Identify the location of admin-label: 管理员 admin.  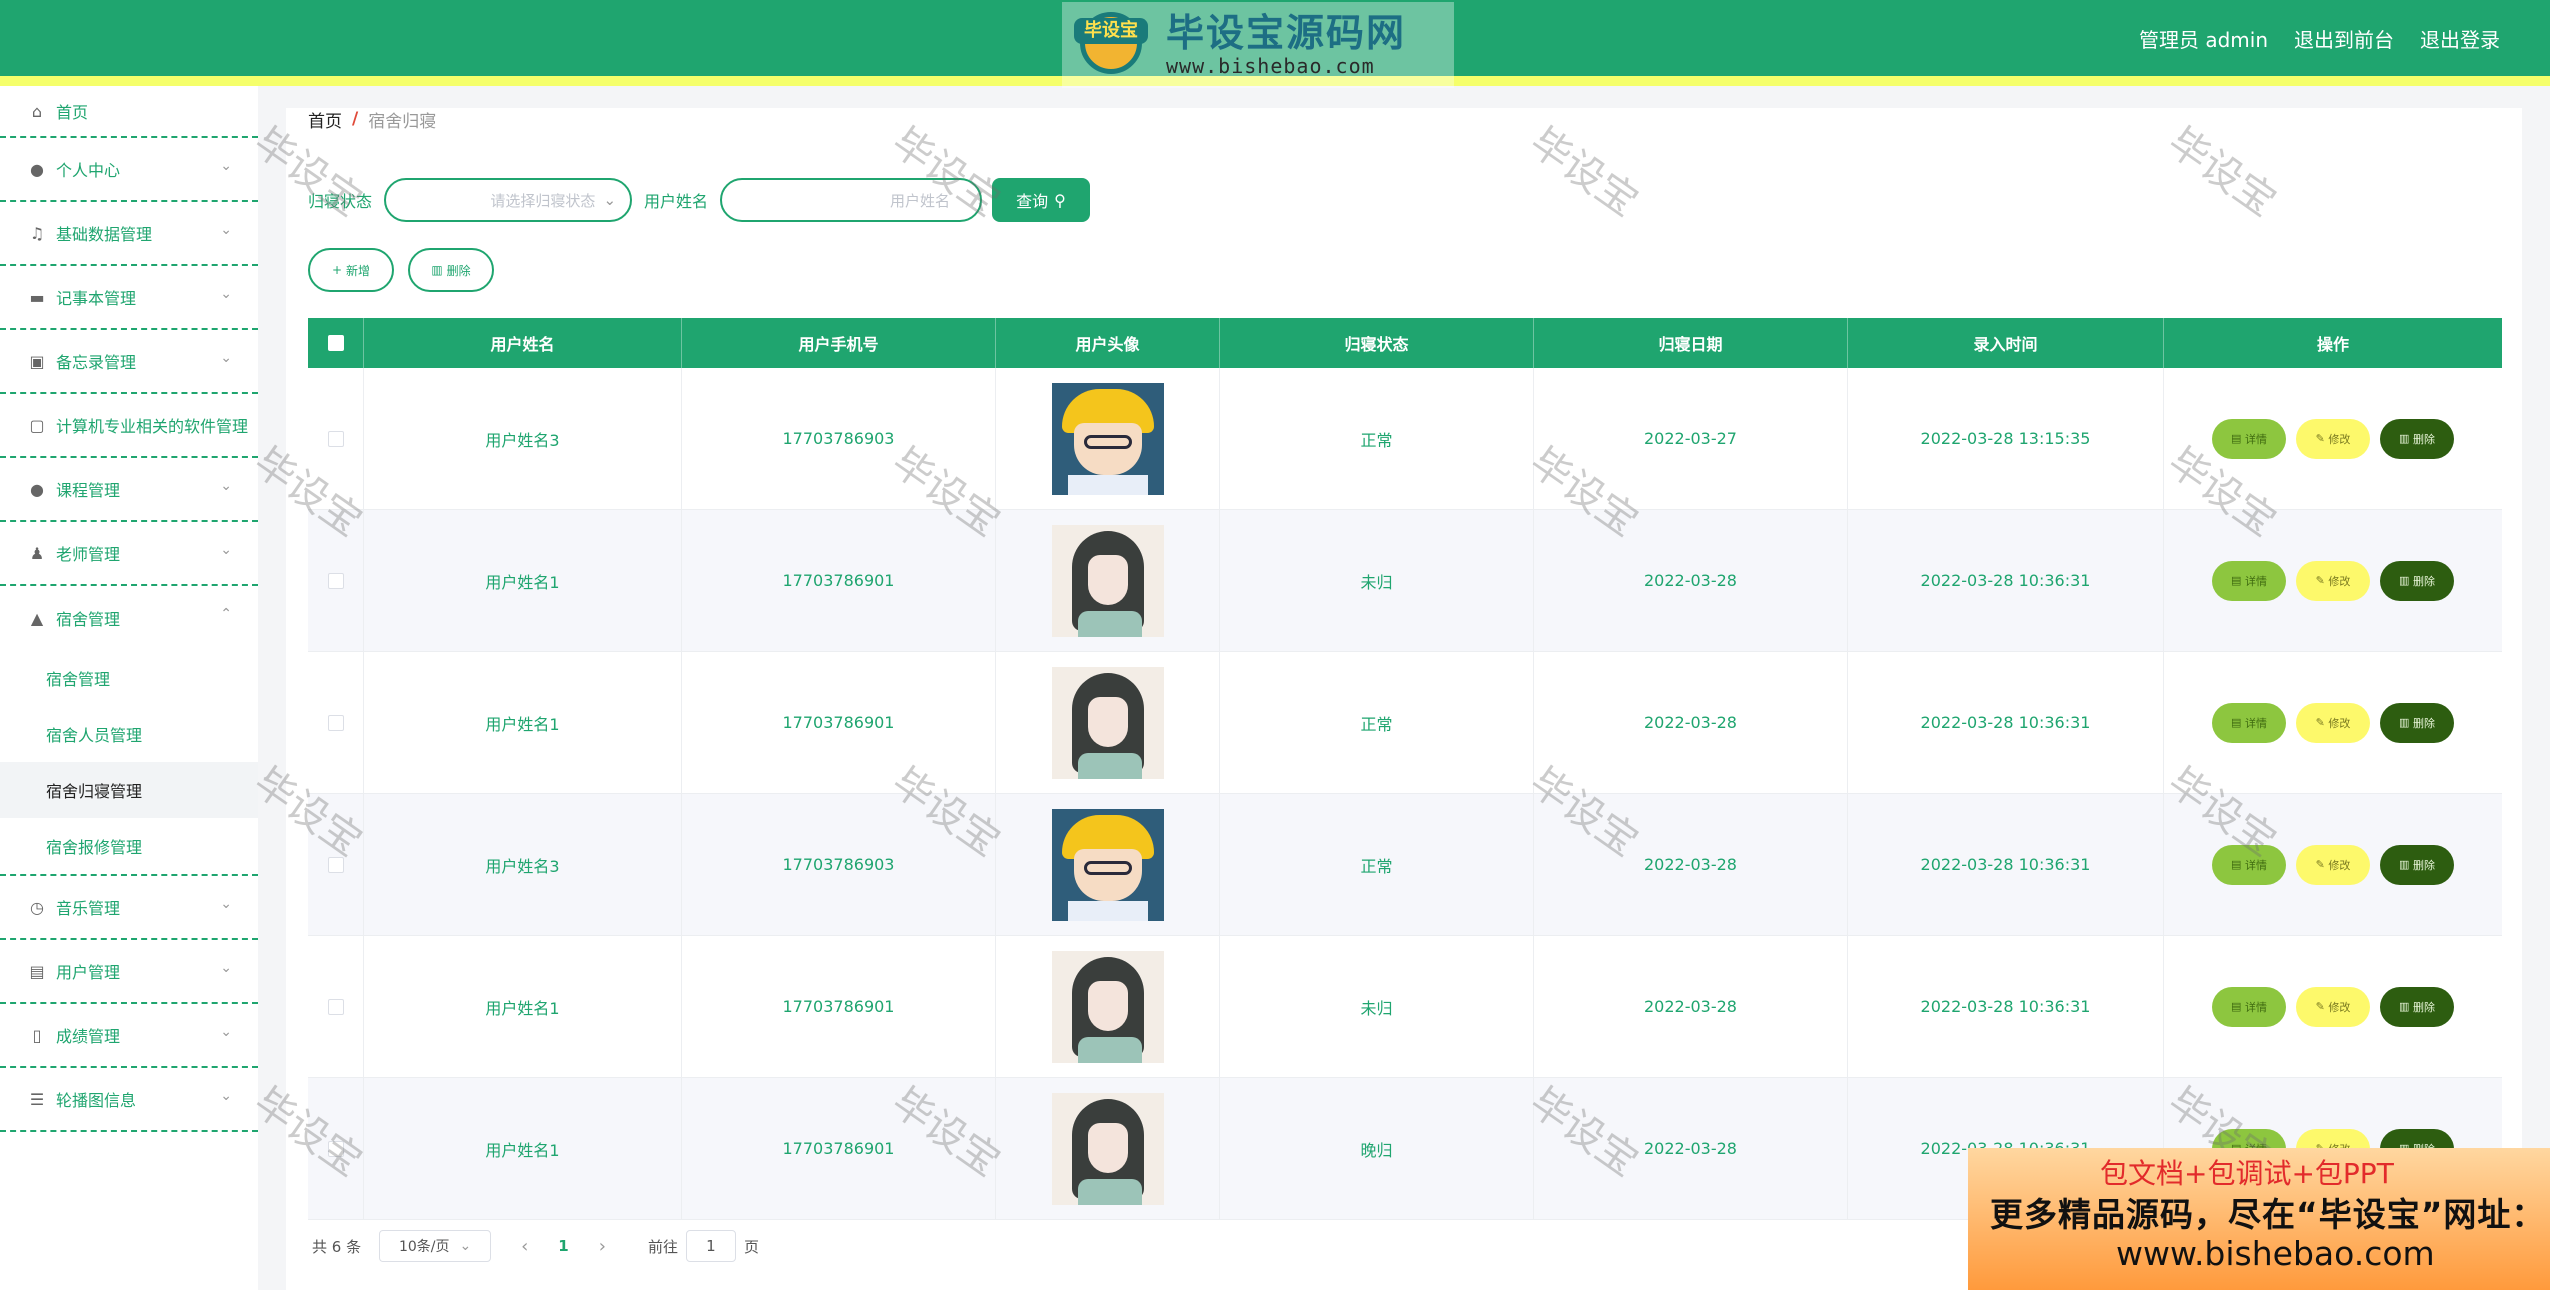
(2203, 40).